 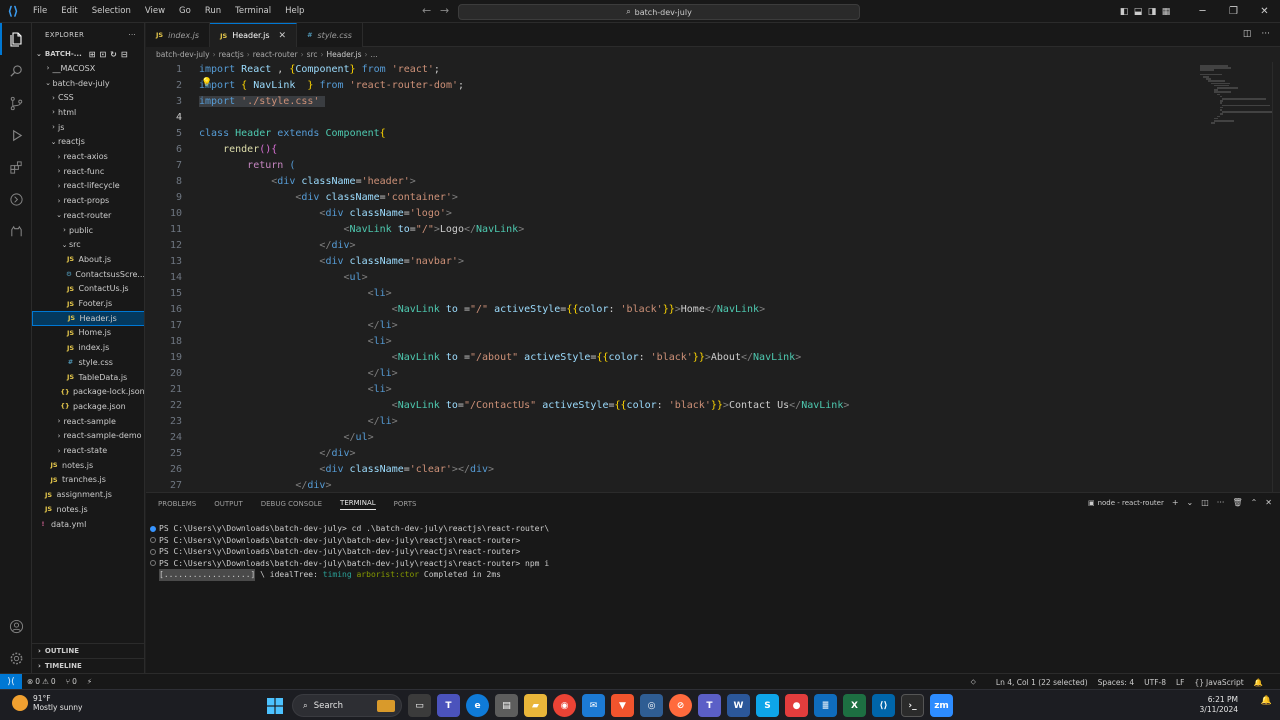 What do you see at coordinates (88, 142) in the screenshot?
I see `folder-item: ⌄ reactjs` at bounding box center [88, 142].